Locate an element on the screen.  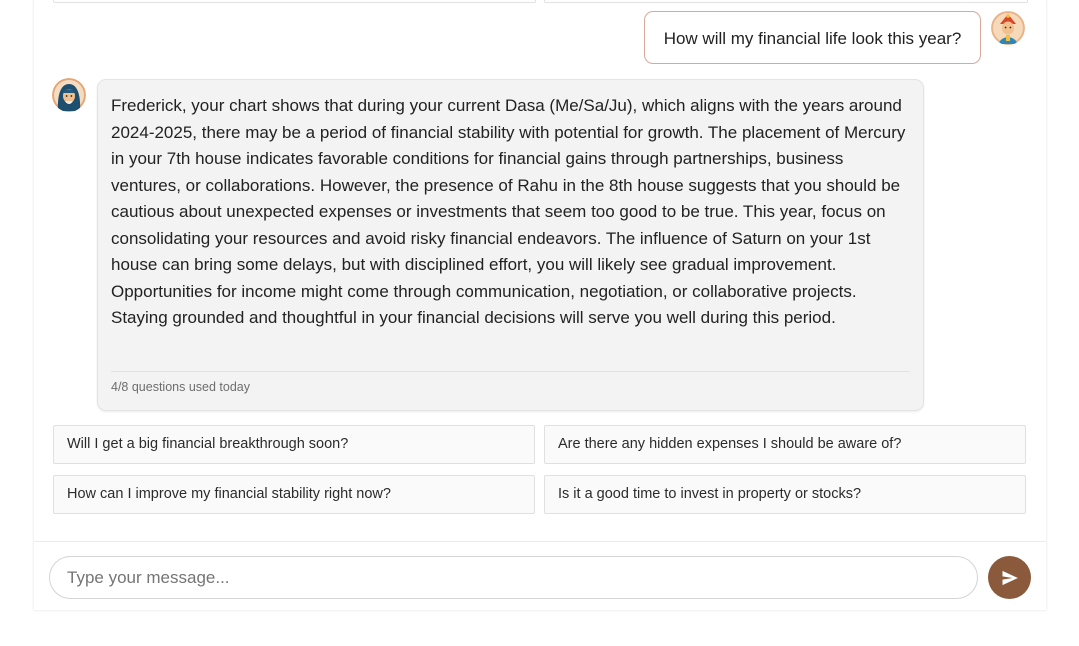
send-icon is located at coordinates (1010, 577).